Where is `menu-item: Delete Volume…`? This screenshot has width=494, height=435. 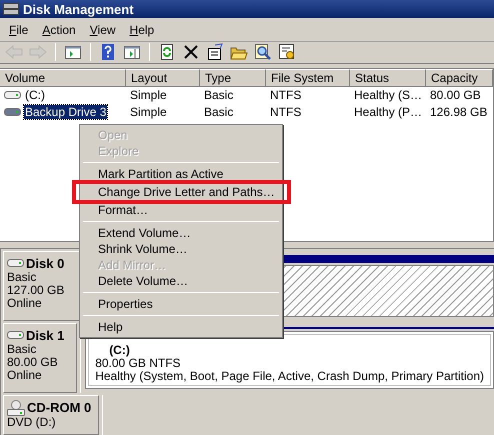
menu-item: Delete Volume… is located at coordinates (181, 281).